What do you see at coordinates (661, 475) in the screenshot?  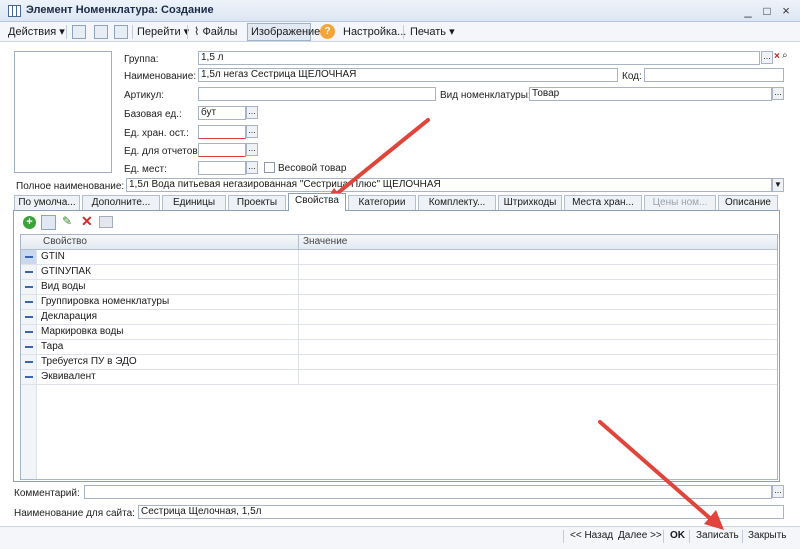 I see `arrow-to-save-button` at bounding box center [661, 475].